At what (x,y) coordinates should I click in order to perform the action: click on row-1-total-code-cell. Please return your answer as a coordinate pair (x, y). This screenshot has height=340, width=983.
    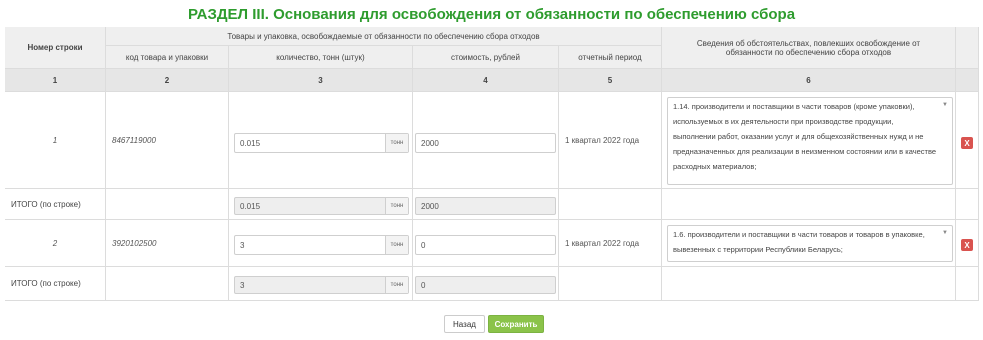
    Looking at the image, I should click on (167, 204).